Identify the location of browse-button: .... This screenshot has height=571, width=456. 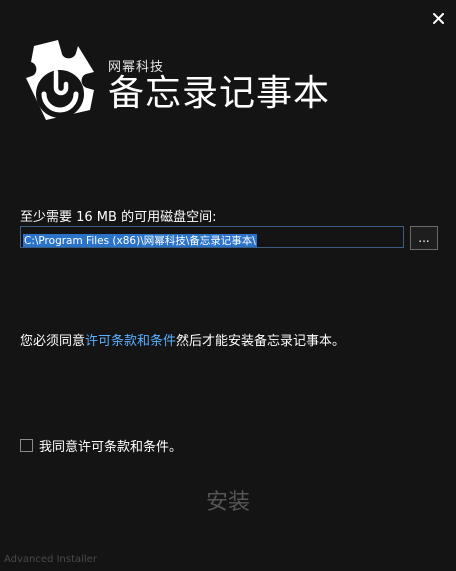
(424, 238).